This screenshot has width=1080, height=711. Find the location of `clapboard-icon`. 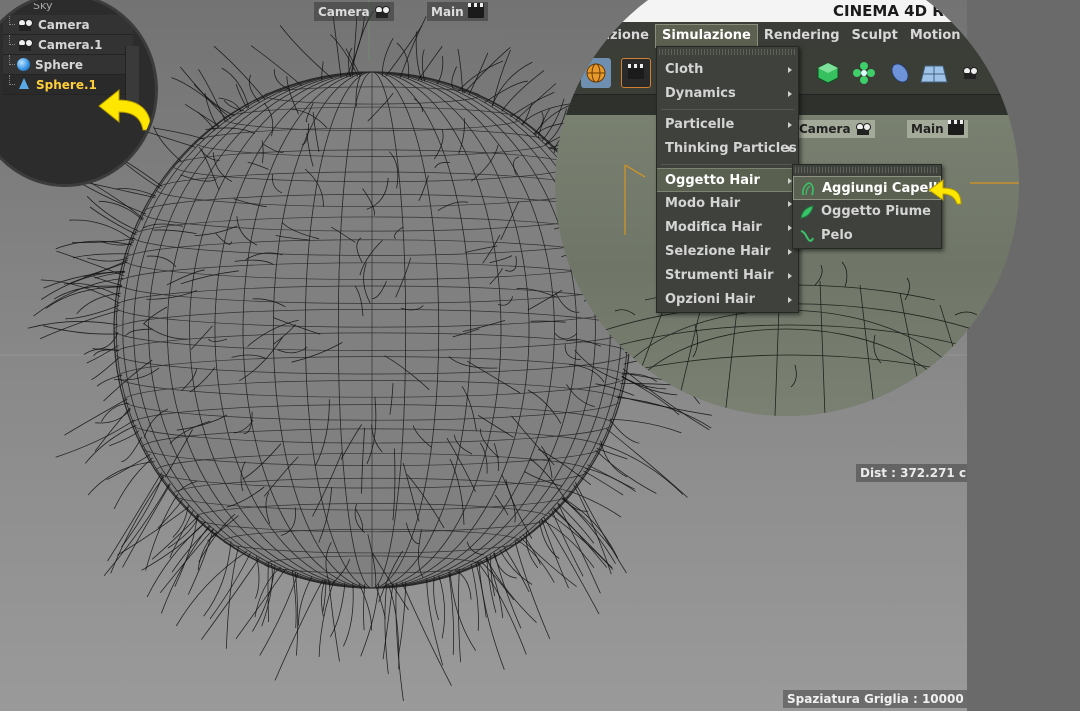

clapboard-icon is located at coordinates (636, 71).